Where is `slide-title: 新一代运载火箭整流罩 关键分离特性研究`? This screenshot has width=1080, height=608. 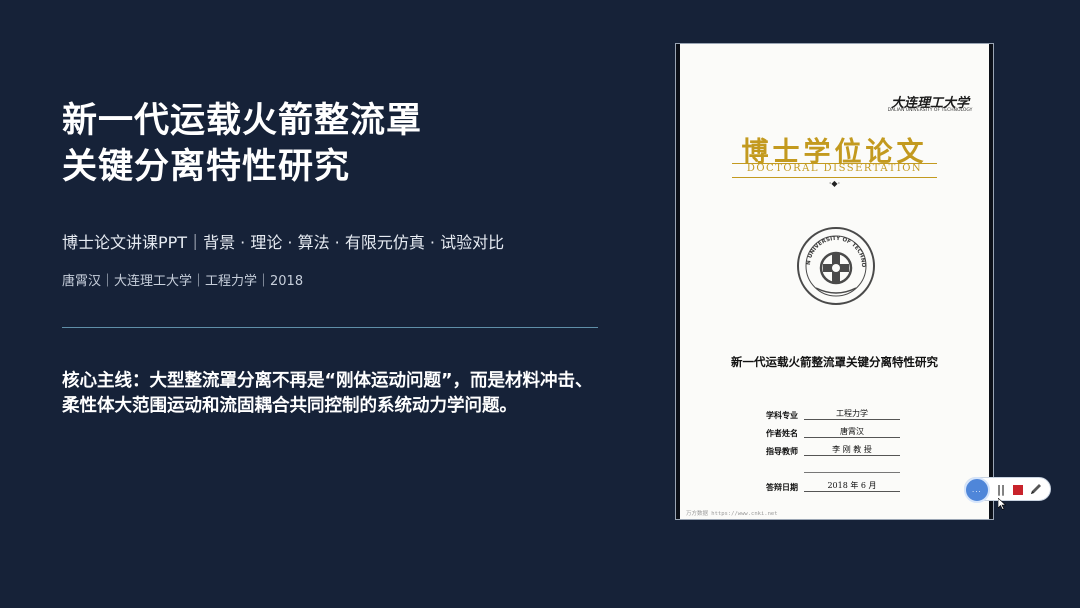
slide-title: 新一代运载火箭整流罩 关键分离特性研究 is located at coordinates (322, 144).